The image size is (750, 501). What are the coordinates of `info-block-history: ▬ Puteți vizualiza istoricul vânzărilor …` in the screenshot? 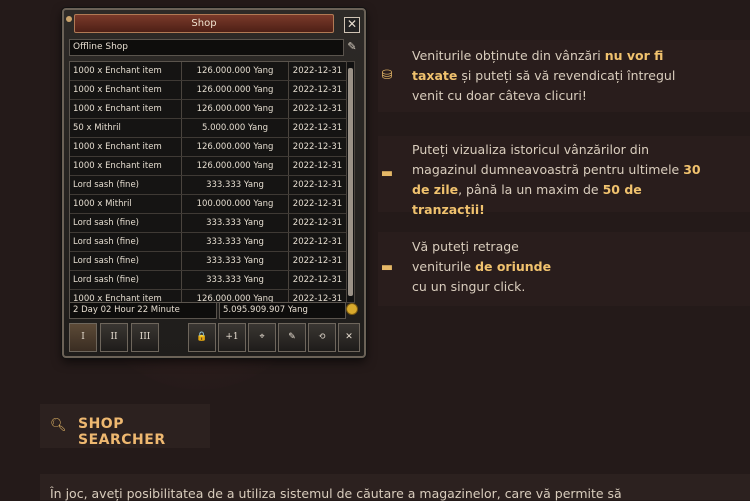 It's located at (564, 176).